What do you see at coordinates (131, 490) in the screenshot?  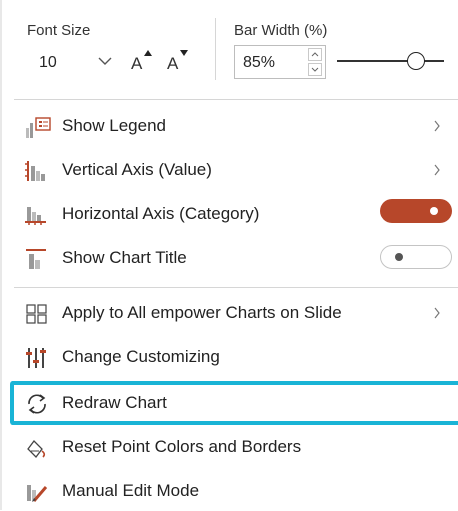 I see `menu-item-label: Manual Edit Mode` at bounding box center [131, 490].